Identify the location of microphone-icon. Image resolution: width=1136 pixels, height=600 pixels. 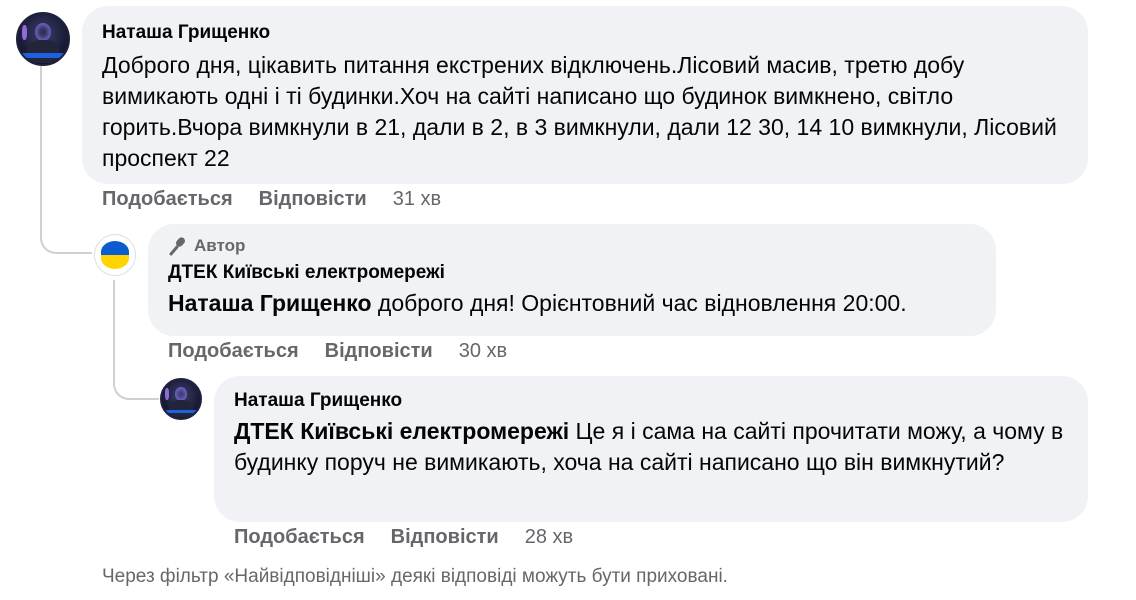
(178, 246).